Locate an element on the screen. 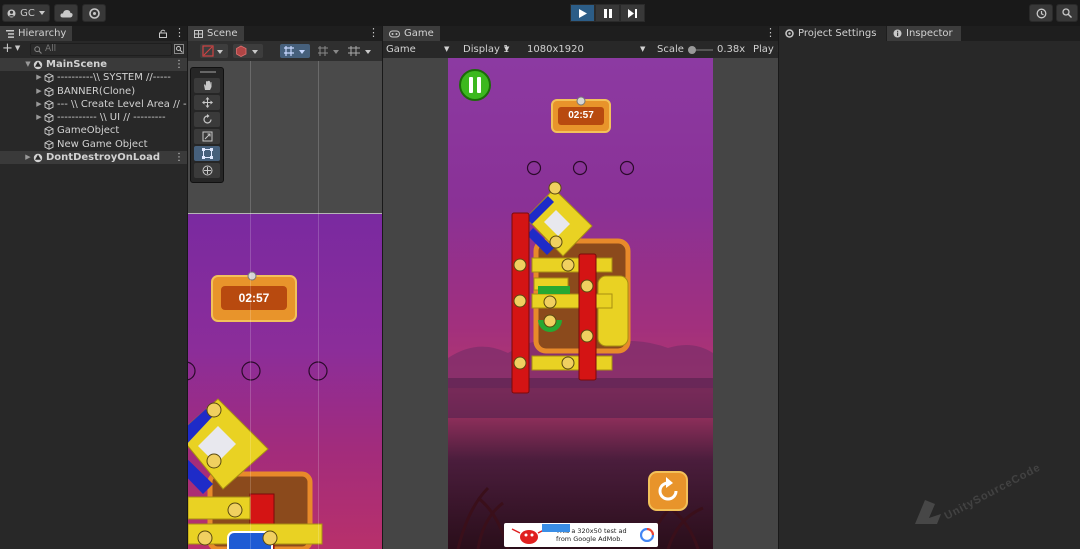 This screenshot has height=549, width=1080. rotate-icon is located at coordinates (207, 119).